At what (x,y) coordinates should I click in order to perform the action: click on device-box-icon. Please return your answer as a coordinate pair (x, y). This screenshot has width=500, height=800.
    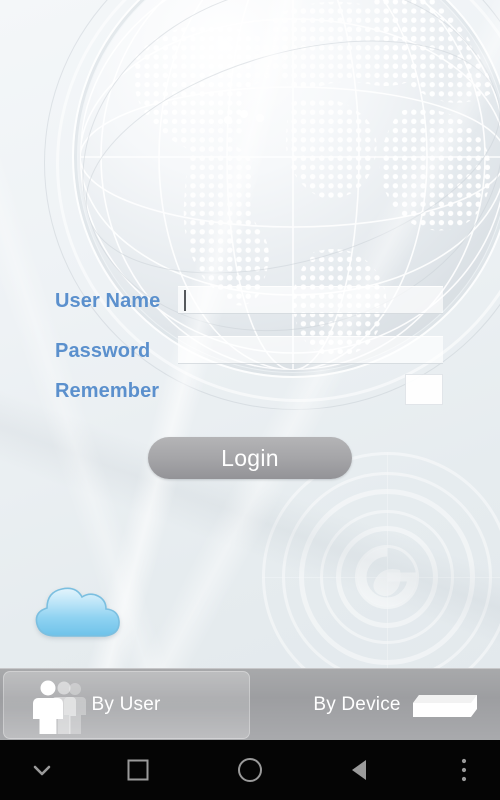
    Looking at the image, I should click on (445, 706).